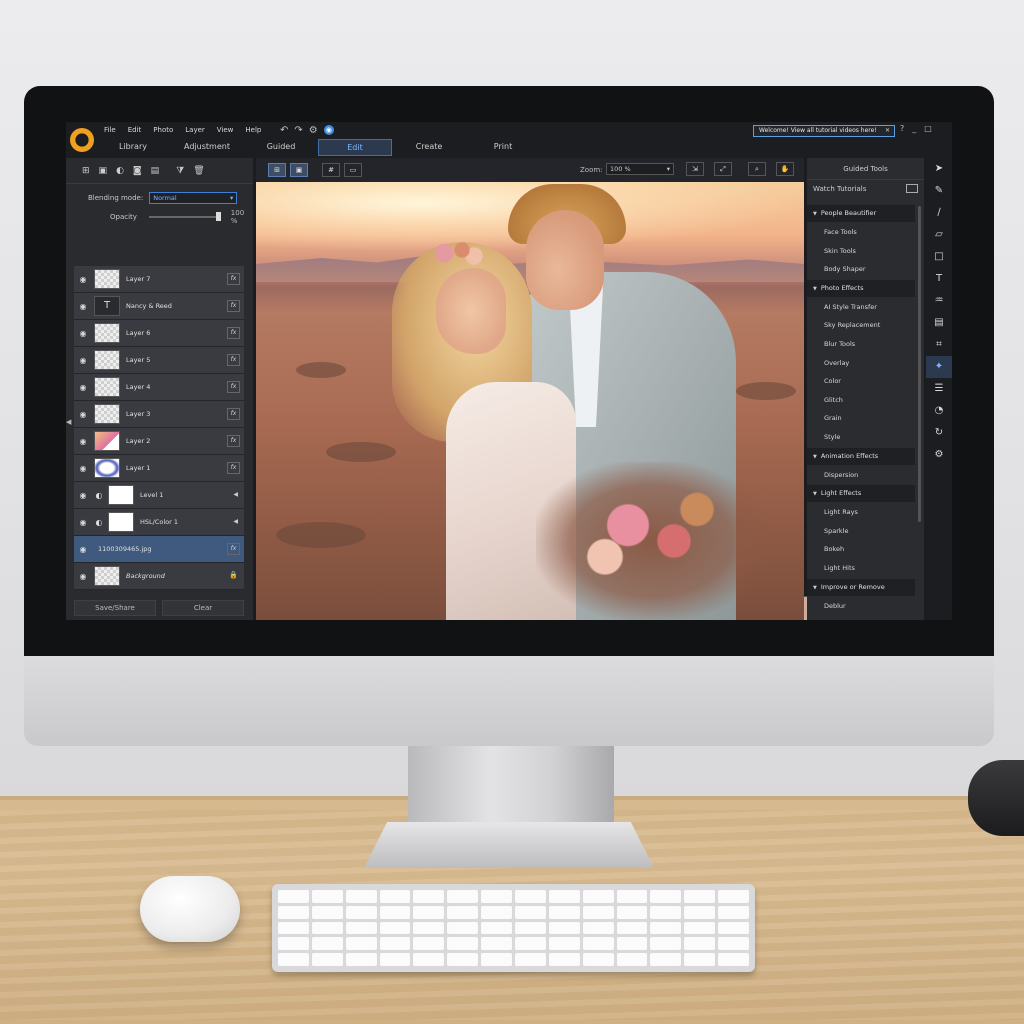 The width and height of the screenshot is (1024, 1024). I want to click on save-share-button: Save/Share, so click(115, 608).